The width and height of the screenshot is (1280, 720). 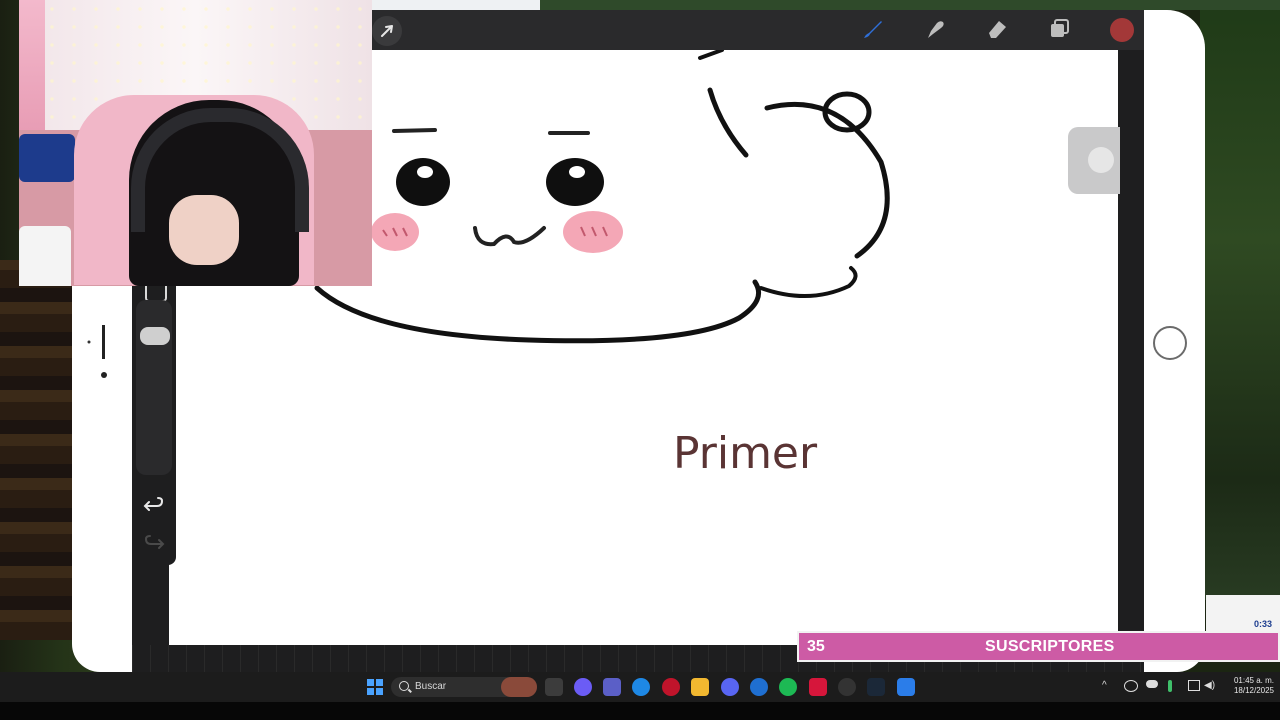 What do you see at coordinates (816, 646) in the screenshot?
I see `subscriber-count: 35` at bounding box center [816, 646].